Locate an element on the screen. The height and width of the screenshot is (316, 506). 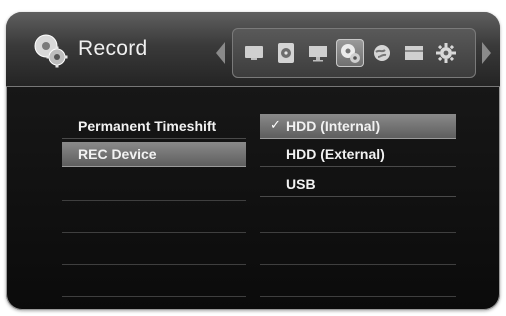
globe-icon is located at coordinates (382, 53).